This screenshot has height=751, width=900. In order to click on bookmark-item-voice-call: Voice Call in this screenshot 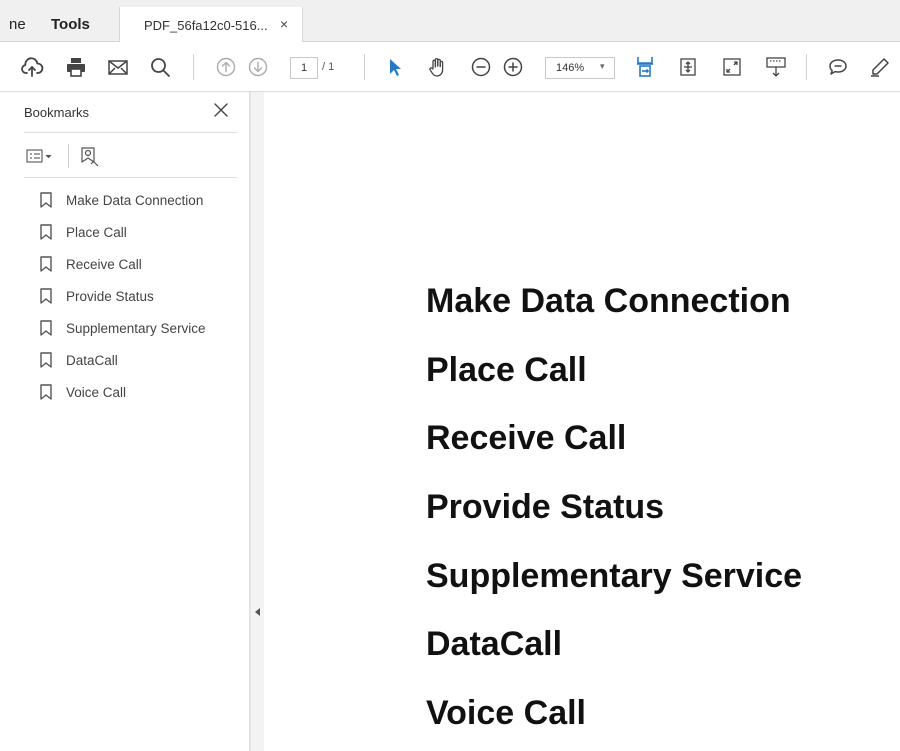, I will do `click(140, 398)`.